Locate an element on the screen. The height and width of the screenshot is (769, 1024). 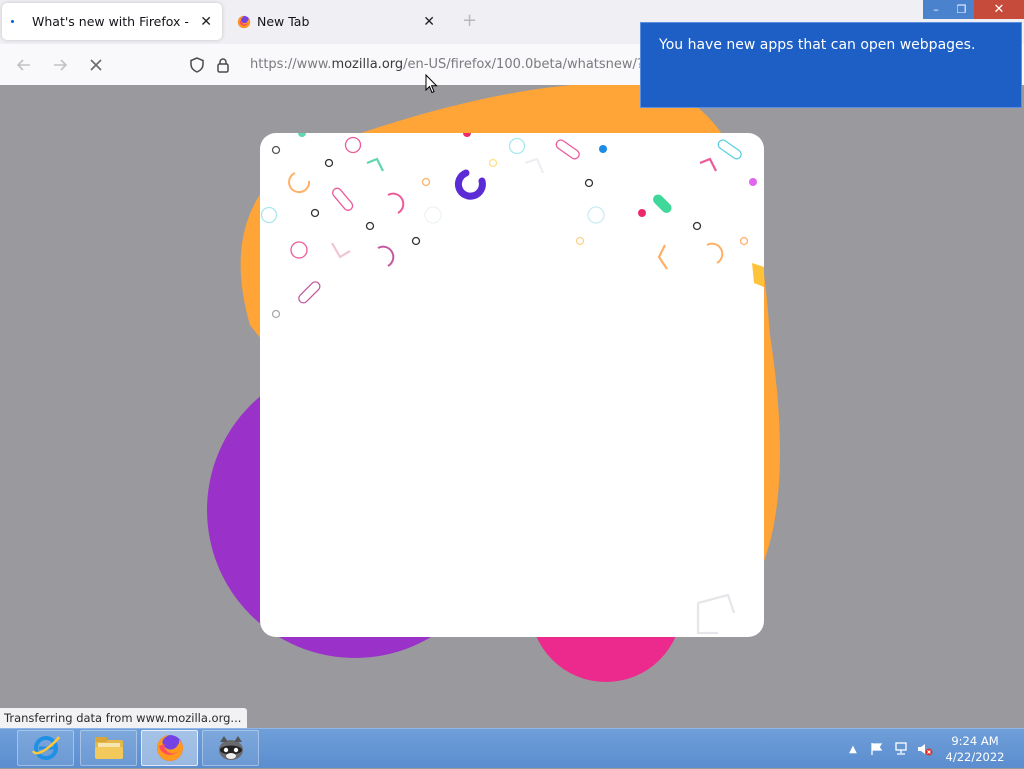
taskbar-firefox is located at coordinates (169, 748).